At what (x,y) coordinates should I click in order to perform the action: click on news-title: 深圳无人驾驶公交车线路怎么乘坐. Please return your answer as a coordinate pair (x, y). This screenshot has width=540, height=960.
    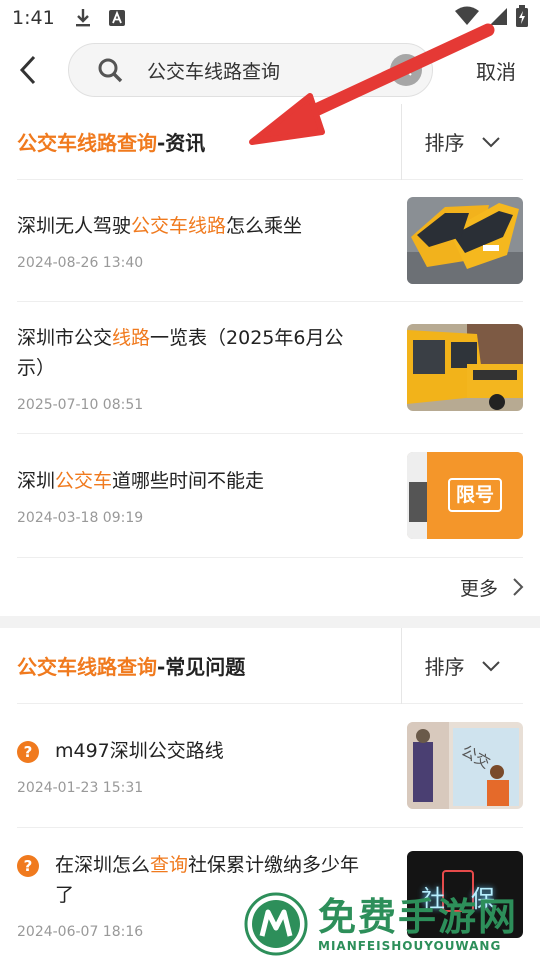
    Looking at the image, I should click on (194, 226).